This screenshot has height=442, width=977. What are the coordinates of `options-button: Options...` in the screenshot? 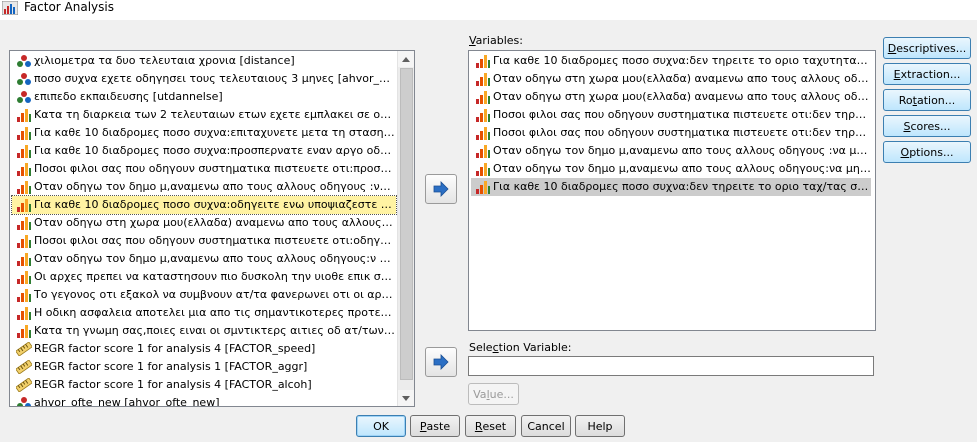 It's located at (927, 152).